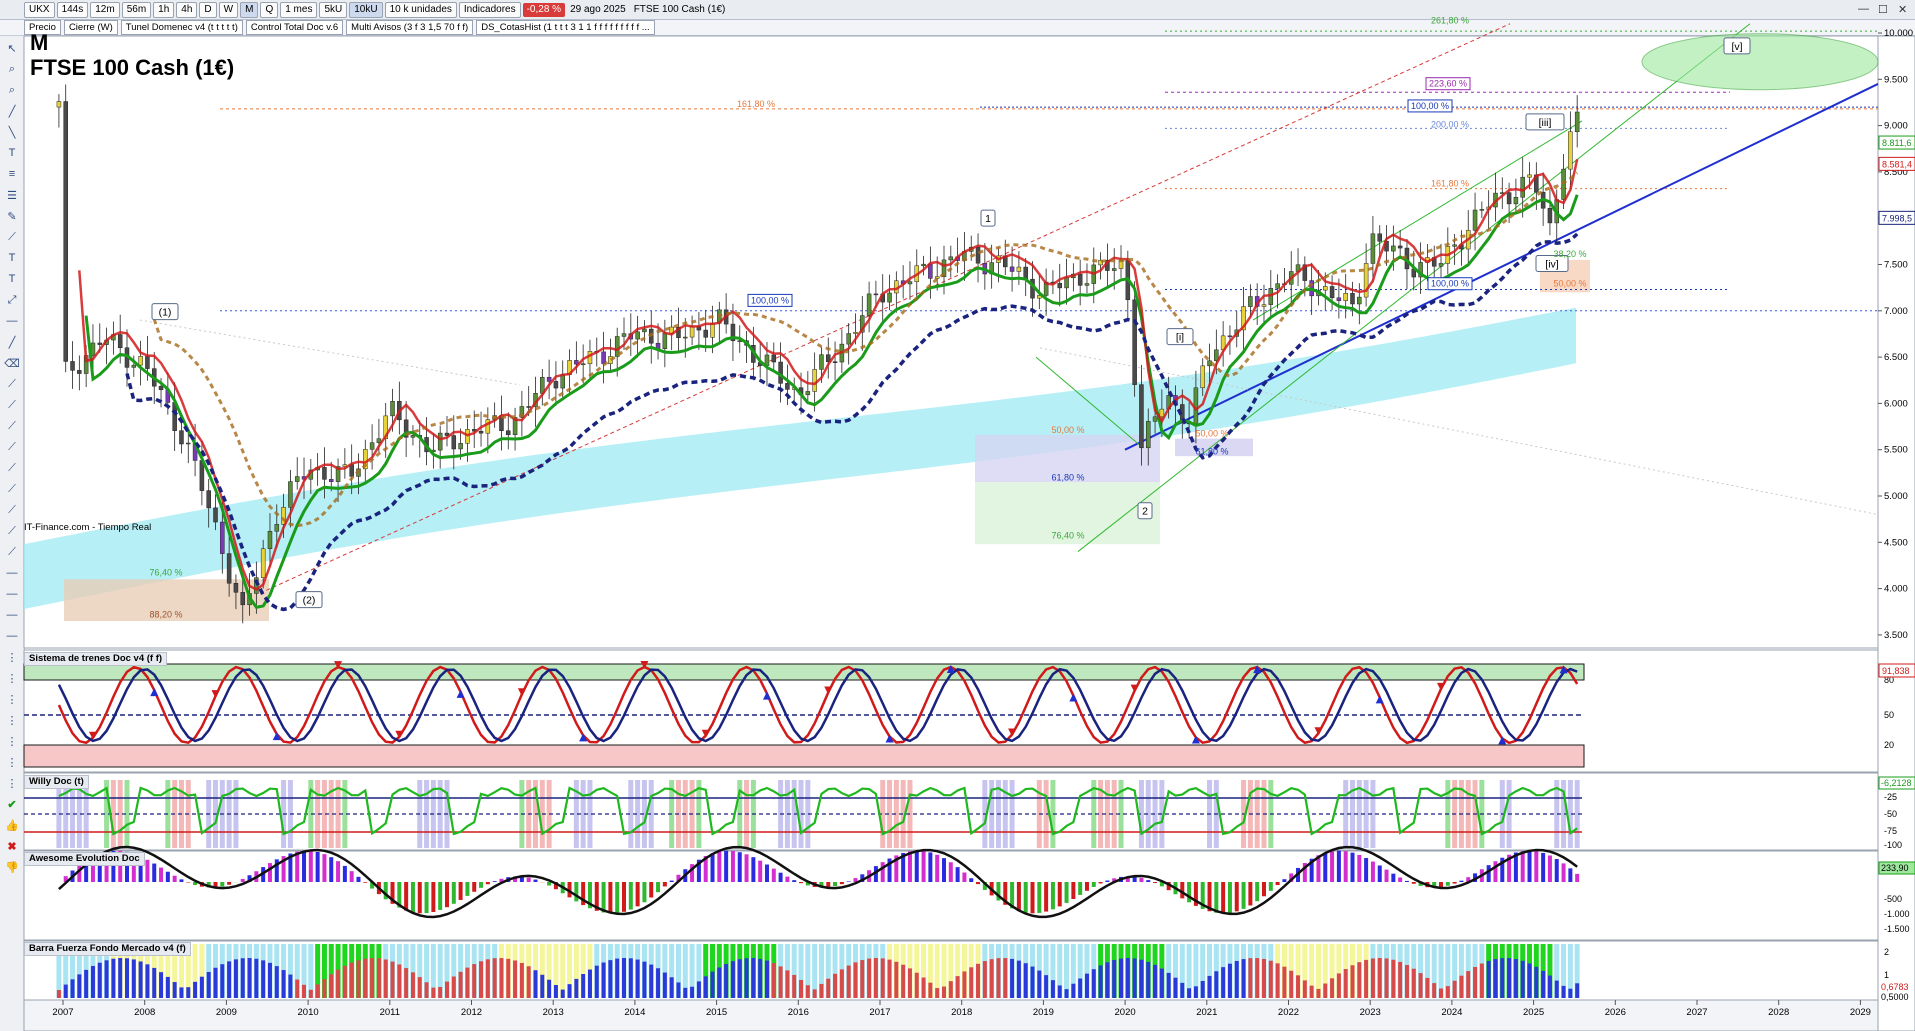 The height and width of the screenshot is (1031, 1915). I want to click on fib-label: 100,00 %, so click(770, 300).